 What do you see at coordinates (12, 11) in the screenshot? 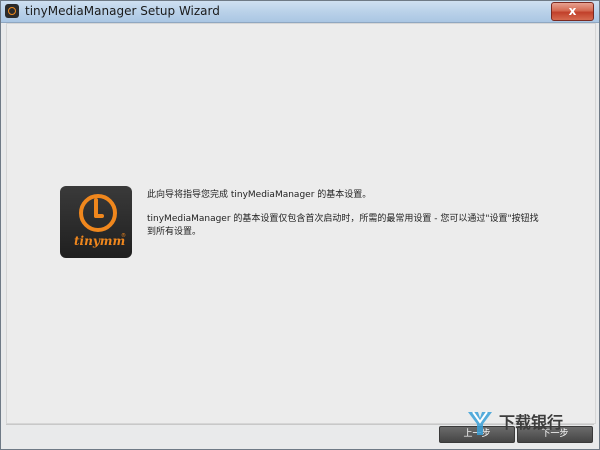
I see `app-icon` at bounding box center [12, 11].